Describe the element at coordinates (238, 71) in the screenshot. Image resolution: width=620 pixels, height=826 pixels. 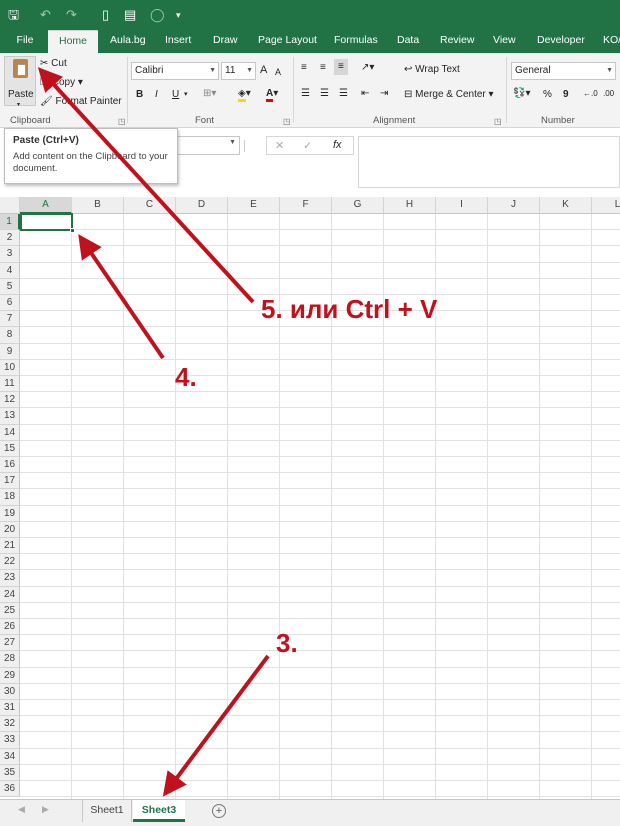
I see `font-size-select: 11 ▼` at that location.